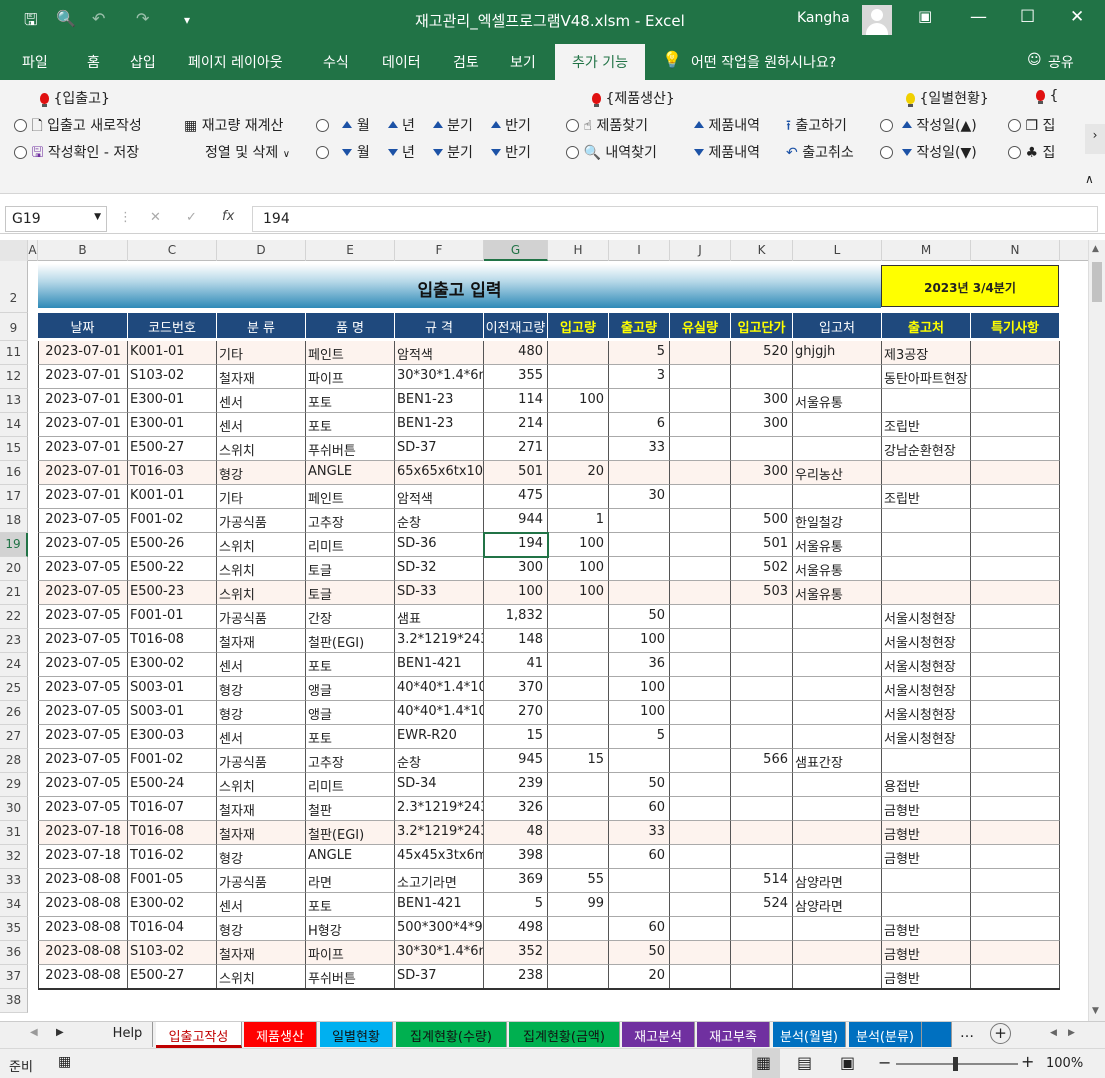 Image resolution: width=1105 pixels, height=1078 pixels. I want to click on add-sheet-icon: +, so click(1000, 1033).